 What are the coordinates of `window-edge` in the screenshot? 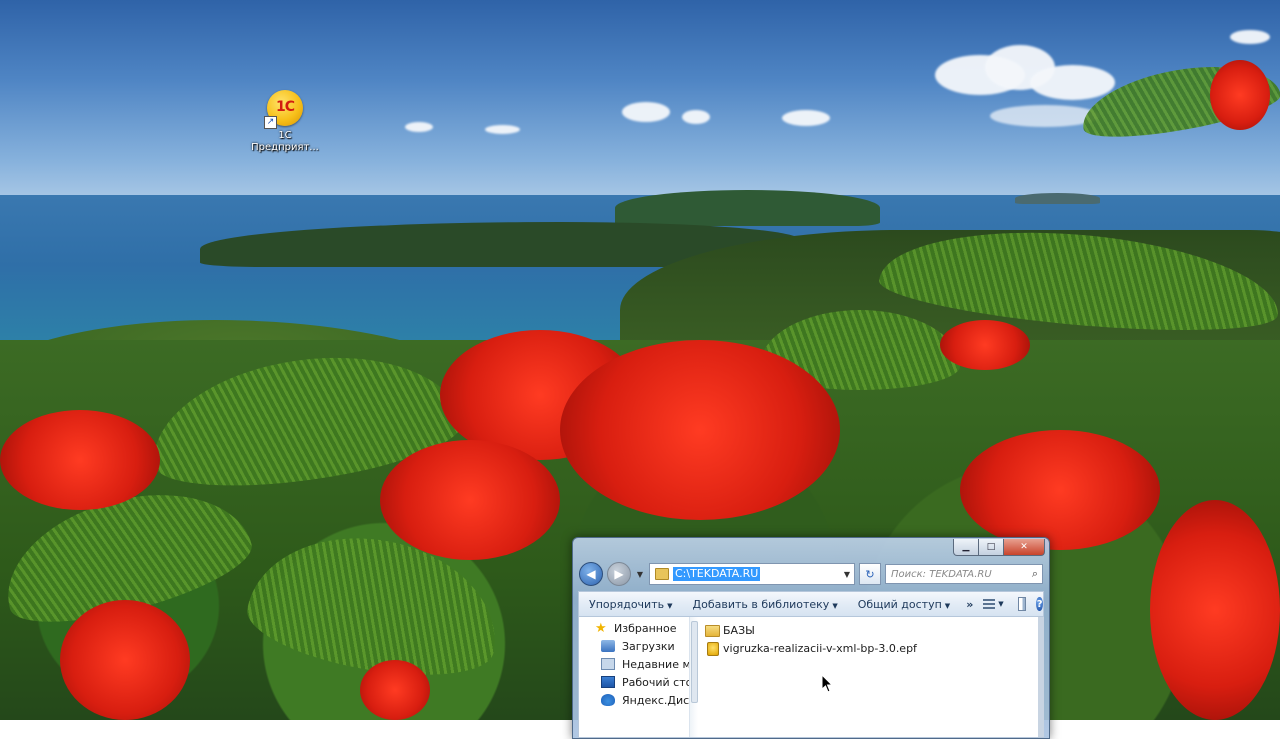 It's located at (1041, 677).